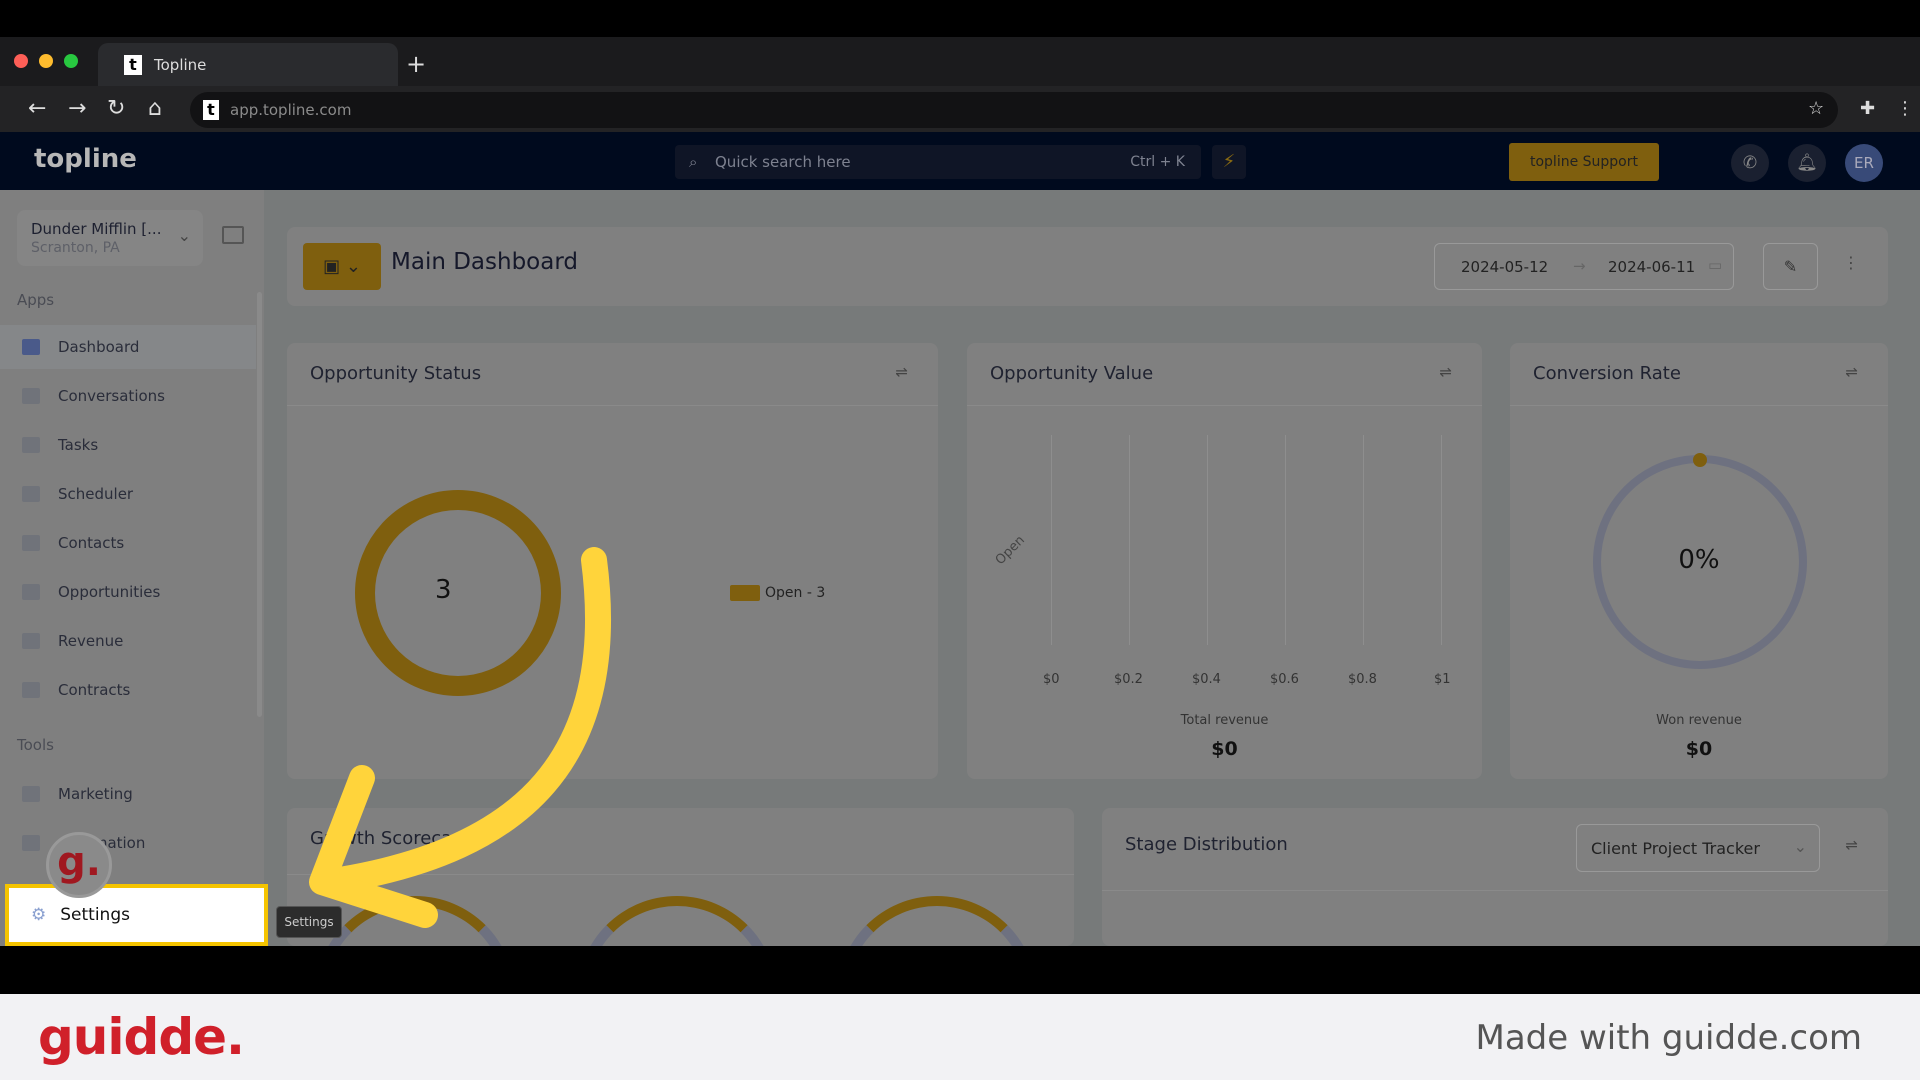  I want to click on bottom-bar, so click(960, 970).